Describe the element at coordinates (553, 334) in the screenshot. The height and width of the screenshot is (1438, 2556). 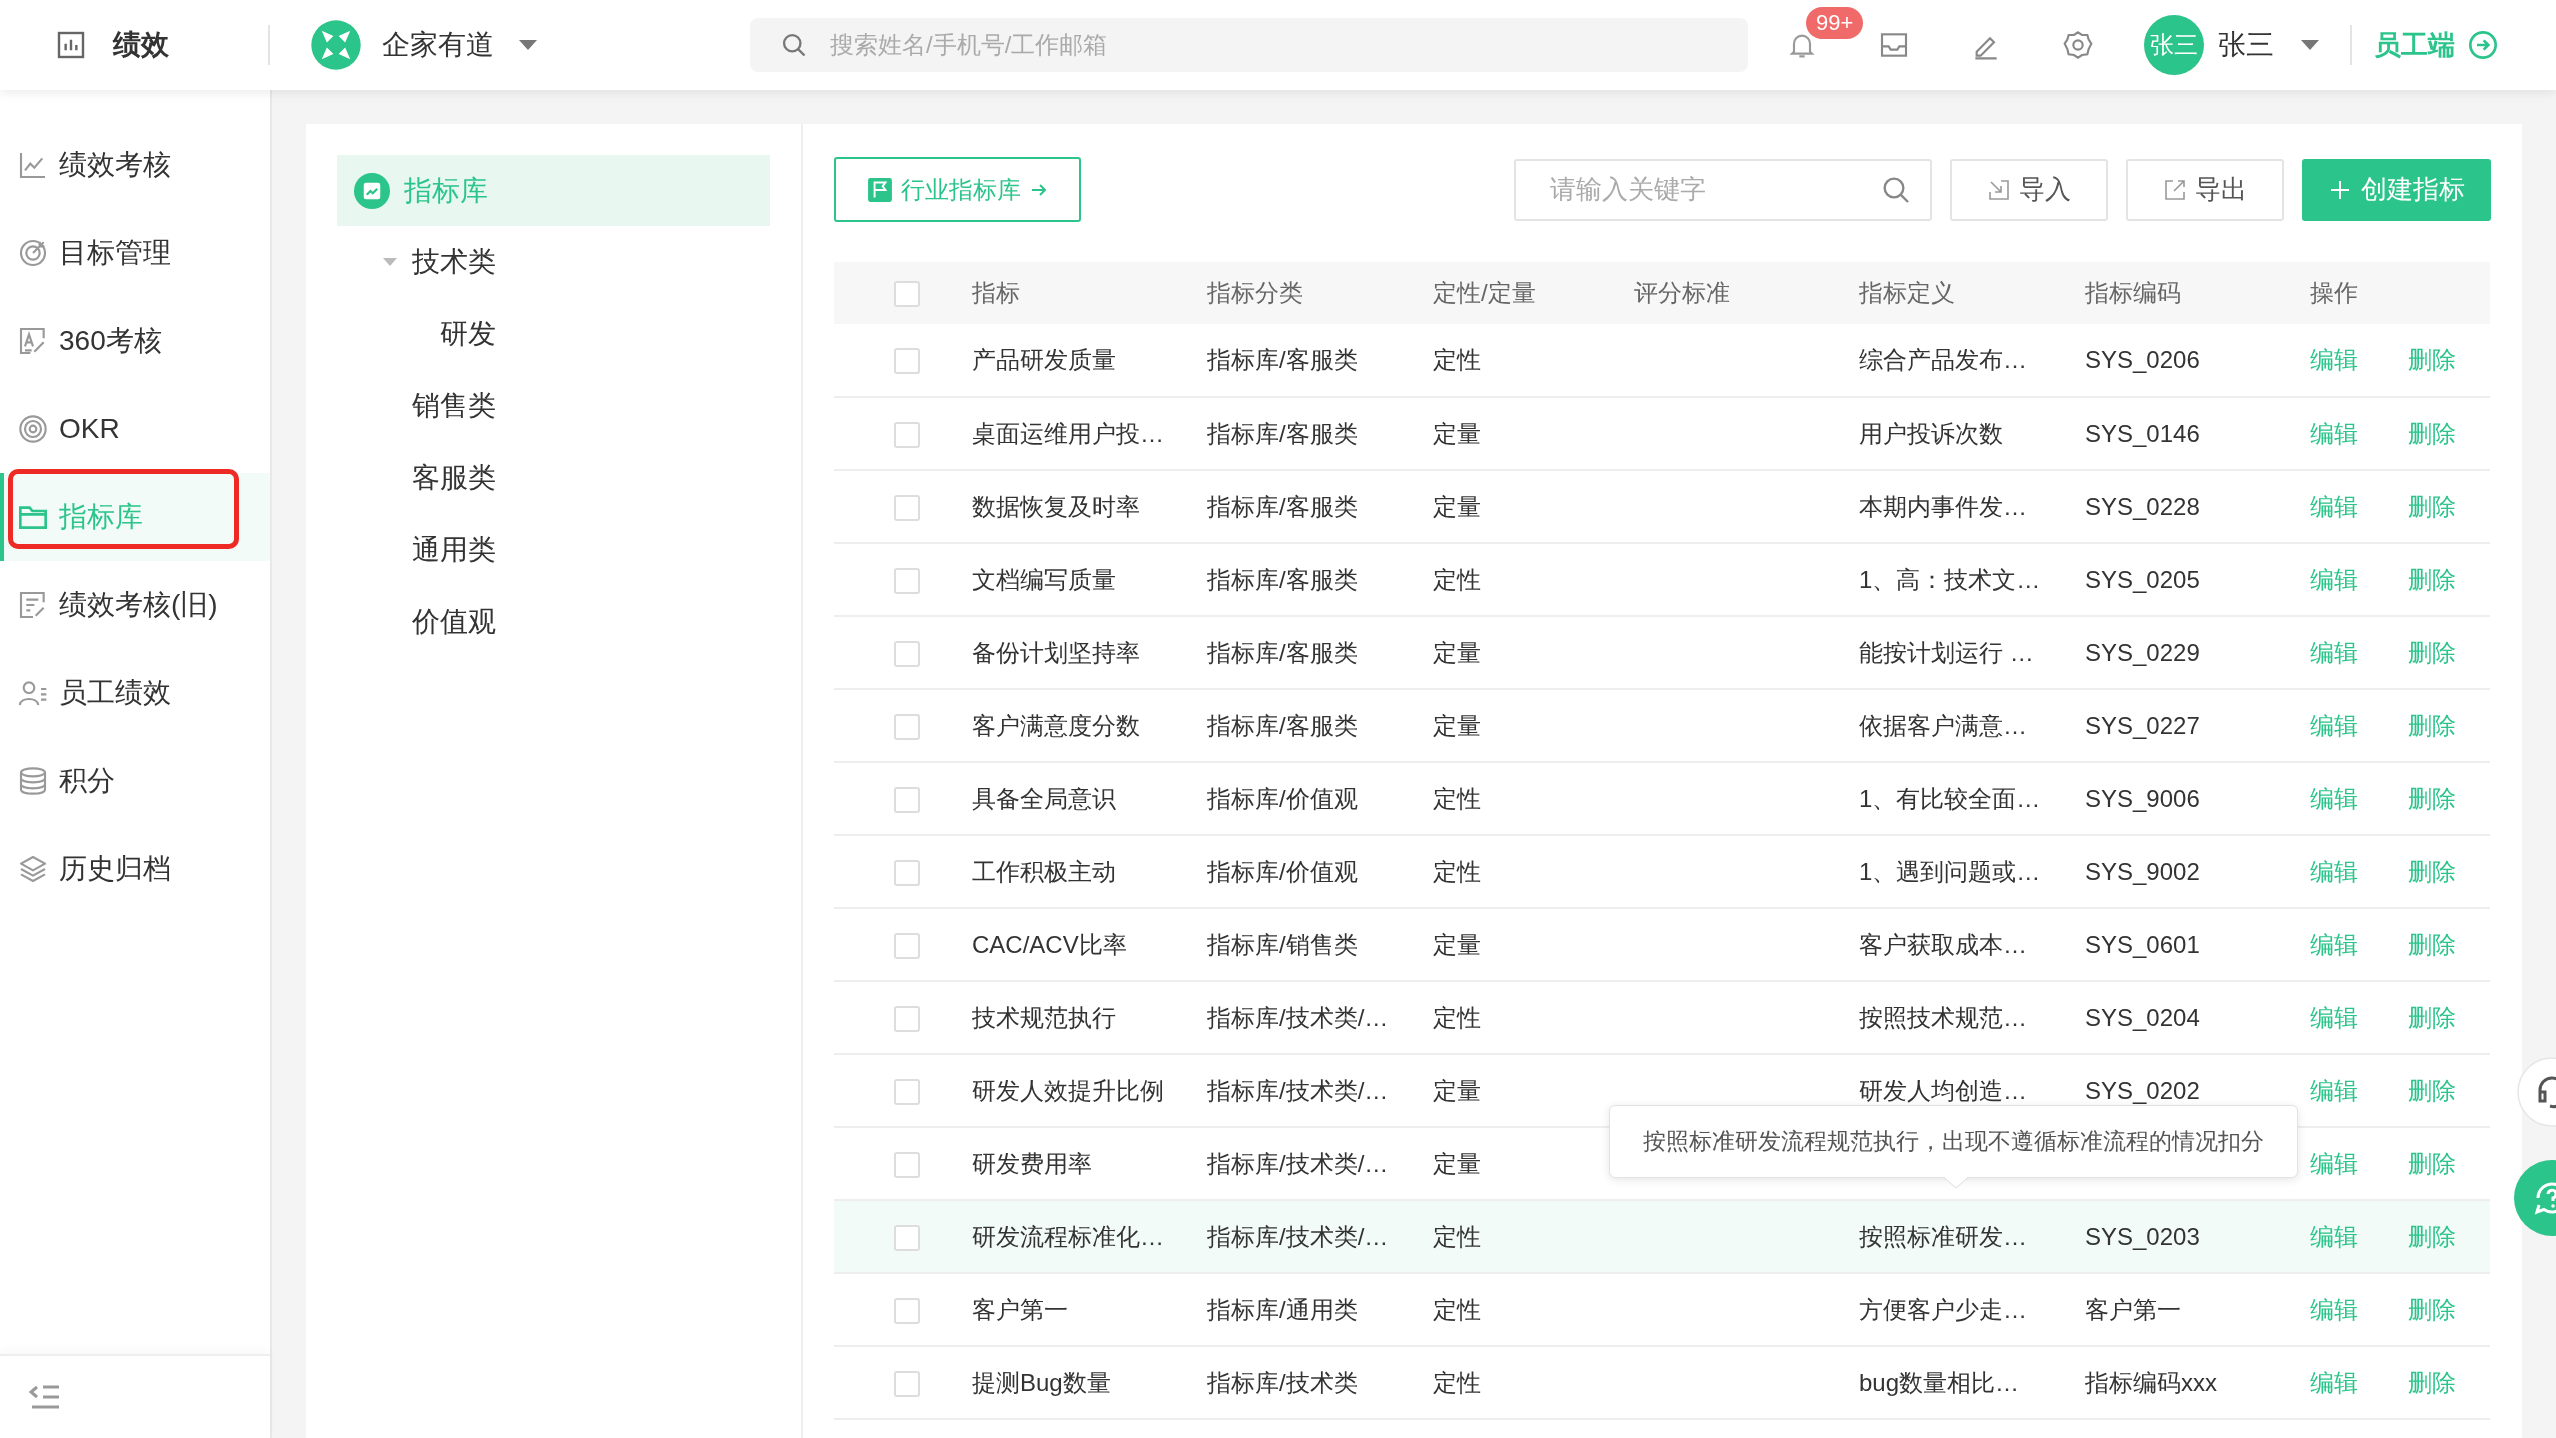
I see `tree-item: 研发` at that location.